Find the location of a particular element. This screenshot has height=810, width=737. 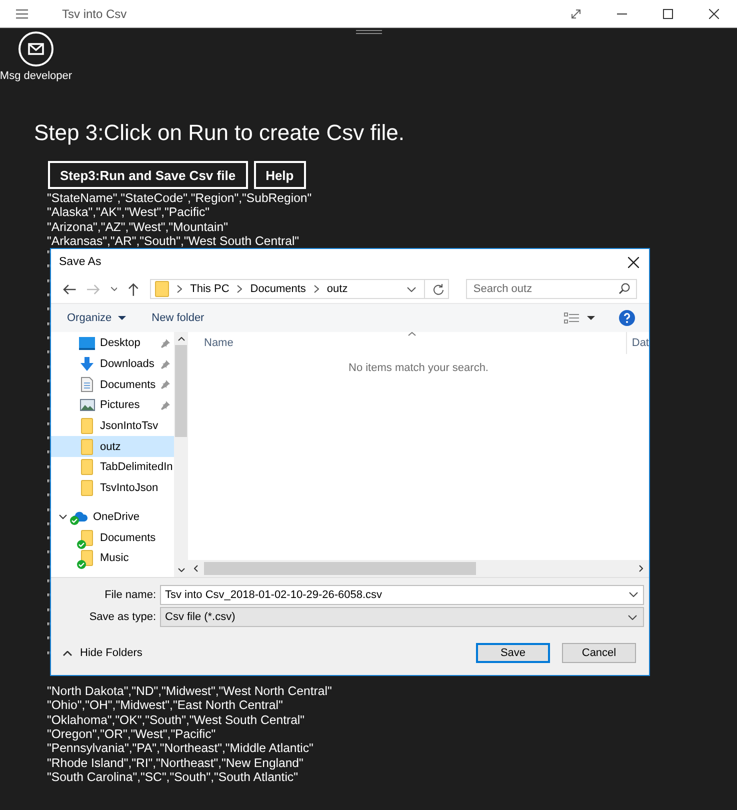

nav-item: OneDrive is located at coordinates (112, 517).